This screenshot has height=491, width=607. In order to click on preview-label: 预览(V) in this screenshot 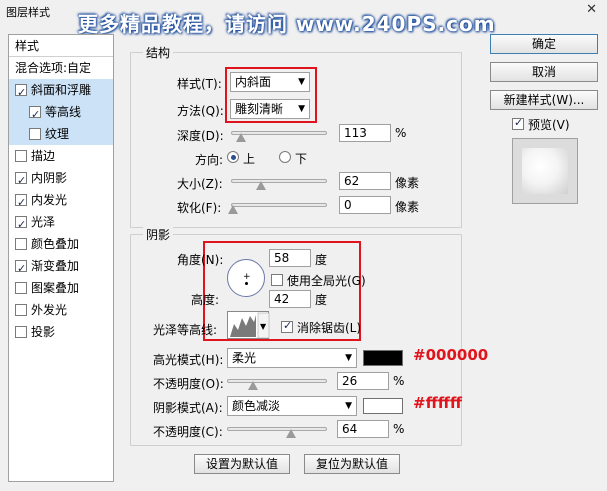, I will do `click(549, 125)`.